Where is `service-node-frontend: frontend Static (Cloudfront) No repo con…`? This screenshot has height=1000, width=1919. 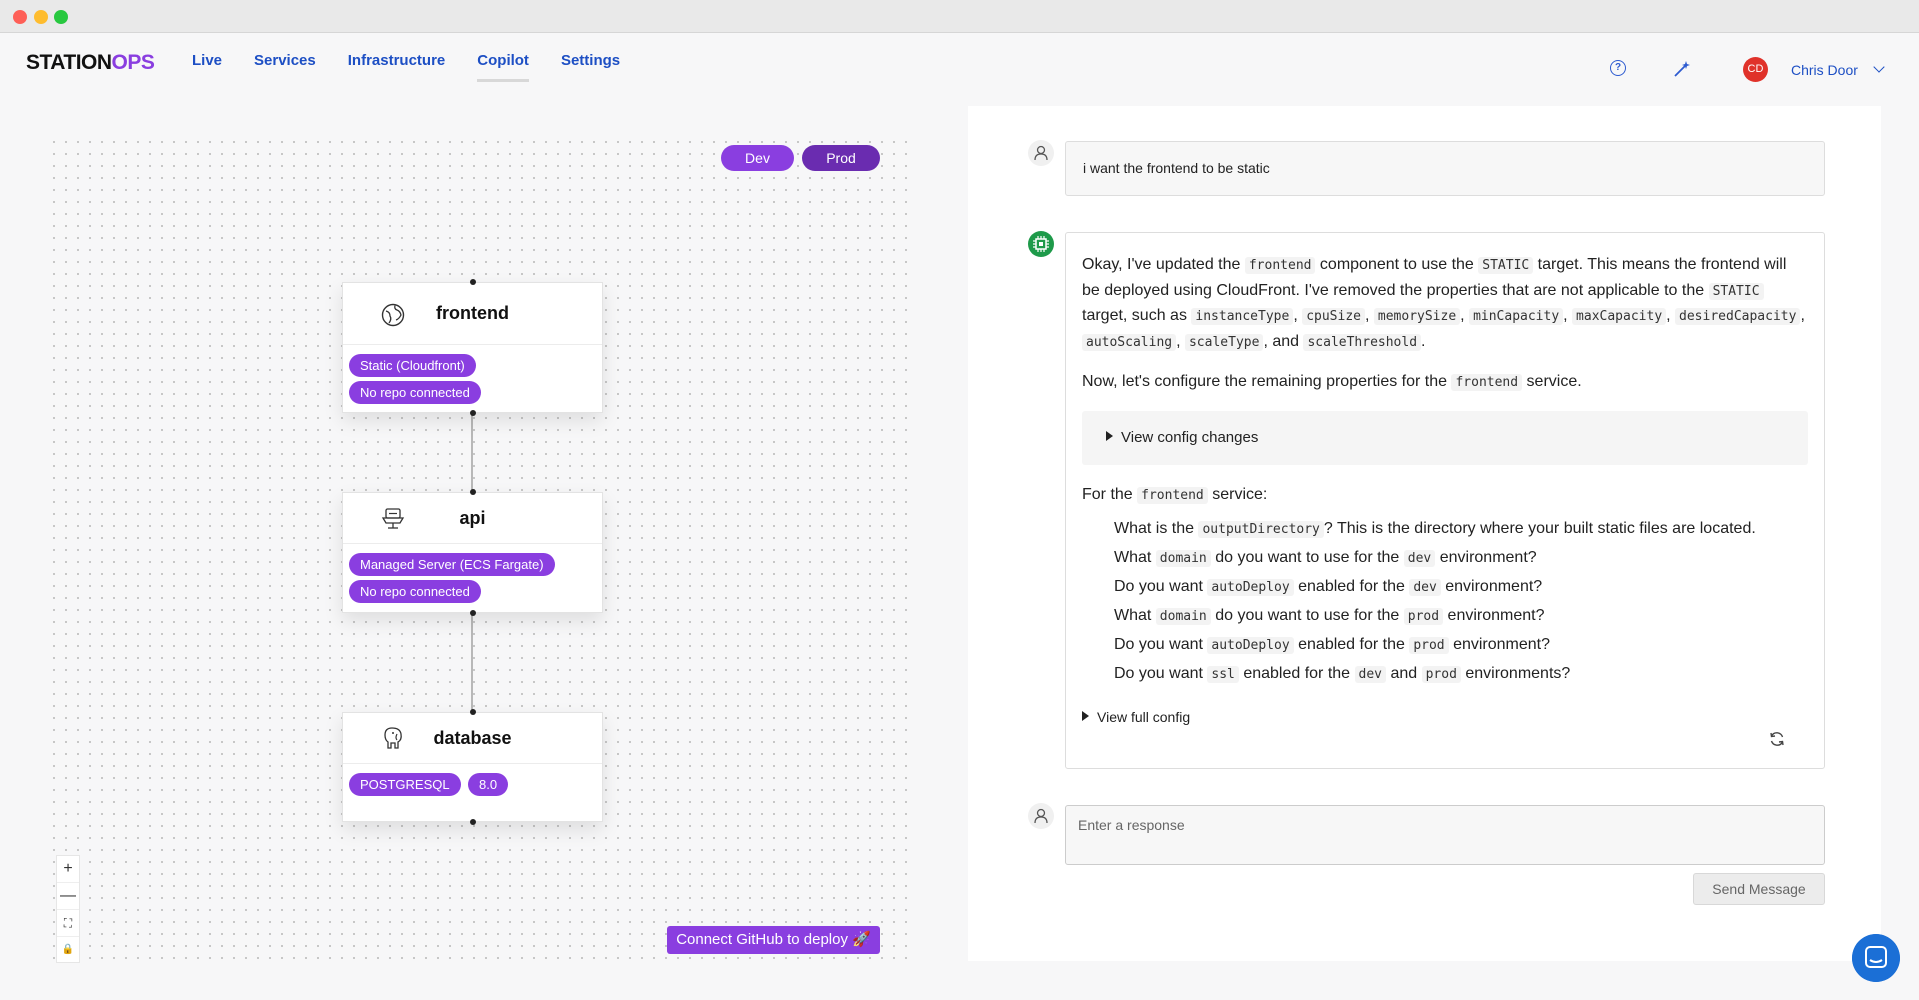 service-node-frontend: frontend Static (Cloudfront) No repo con… is located at coordinates (472, 347).